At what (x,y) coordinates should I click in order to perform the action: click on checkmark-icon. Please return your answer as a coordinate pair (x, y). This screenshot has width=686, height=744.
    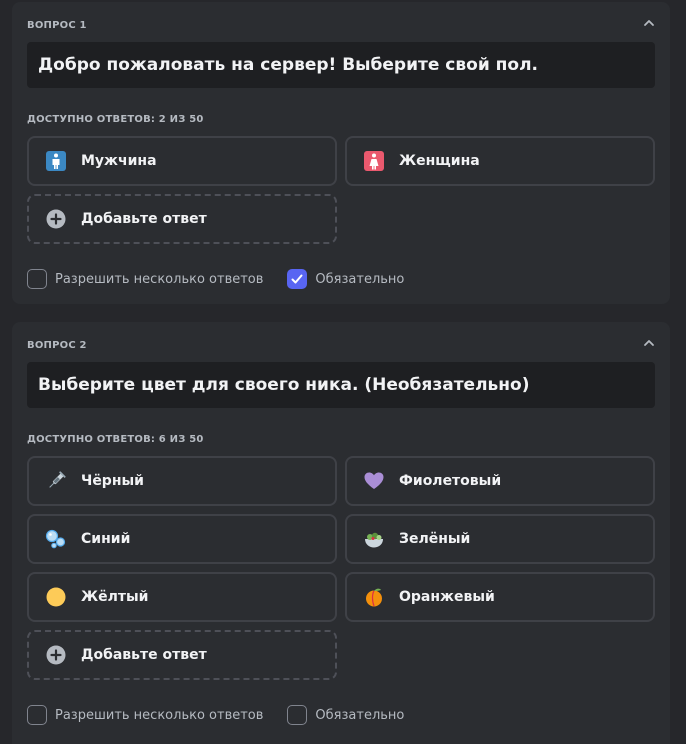
    Looking at the image, I should click on (297, 279).